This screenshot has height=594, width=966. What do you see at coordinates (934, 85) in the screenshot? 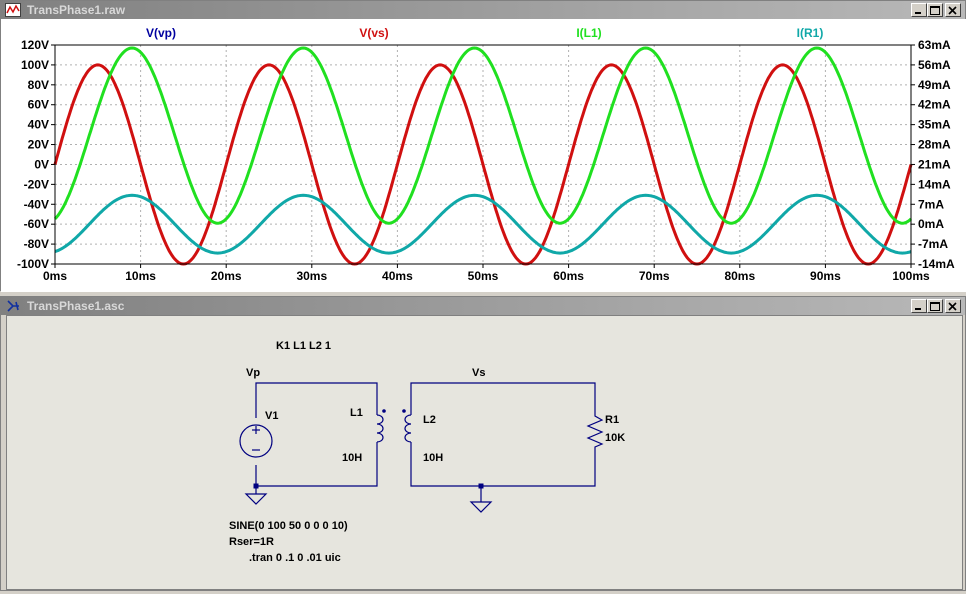
I see `y-right-tick-label: 49mA` at bounding box center [934, 85].